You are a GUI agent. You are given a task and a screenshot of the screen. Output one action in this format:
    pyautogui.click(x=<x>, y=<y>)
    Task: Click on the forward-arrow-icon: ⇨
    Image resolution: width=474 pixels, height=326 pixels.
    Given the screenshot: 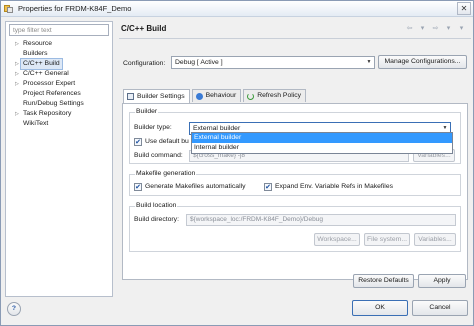 What is the action you would take?
    pyautogui.click(x=435, y=28)
    